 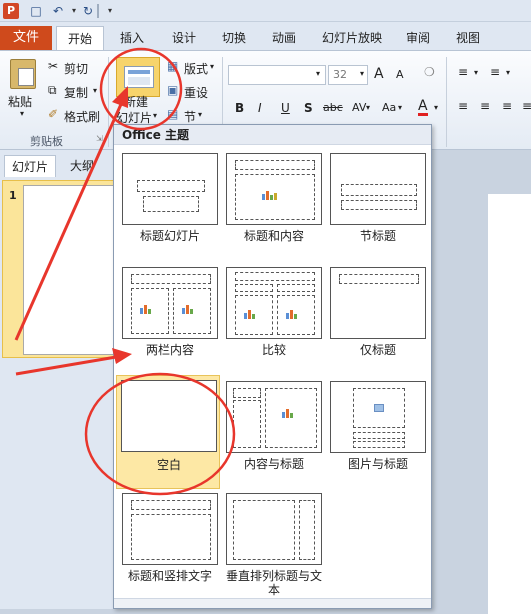 What do you see at coordinates (260, 108) in the screenshot?
I see `italic-button: I` at bounding box center [260, 108].